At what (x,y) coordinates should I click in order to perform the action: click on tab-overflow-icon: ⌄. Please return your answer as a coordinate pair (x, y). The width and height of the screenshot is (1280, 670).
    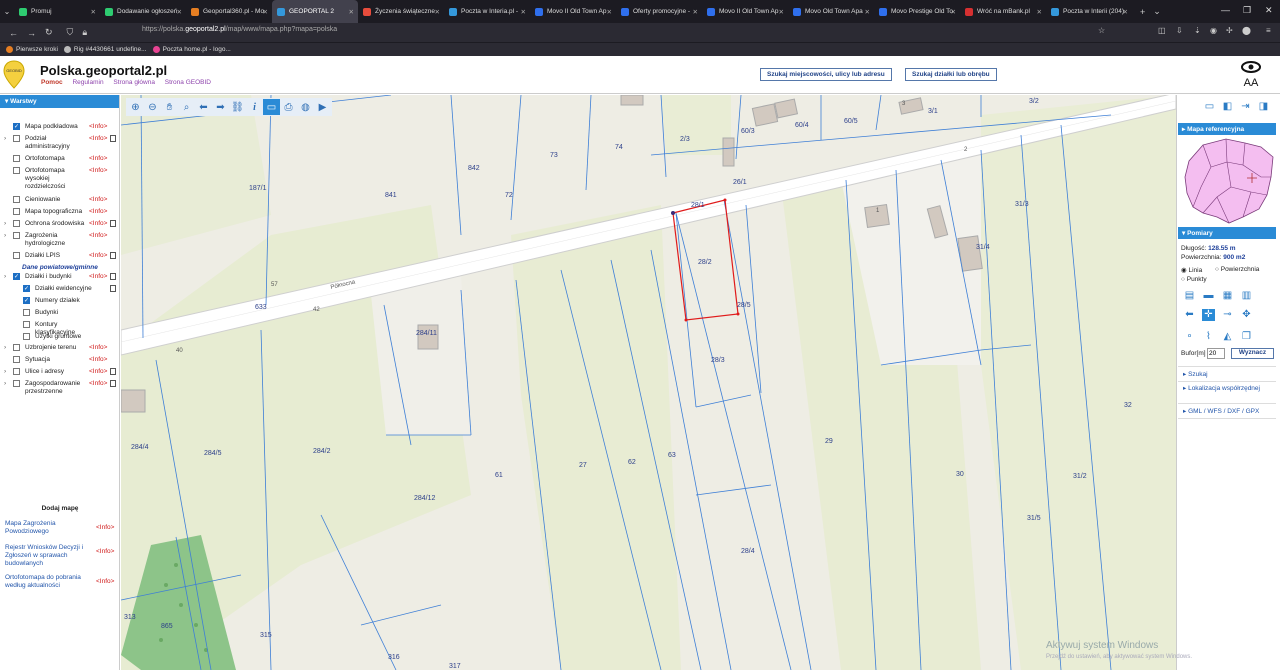
    Looking at the image, I should click on (1157, 11).